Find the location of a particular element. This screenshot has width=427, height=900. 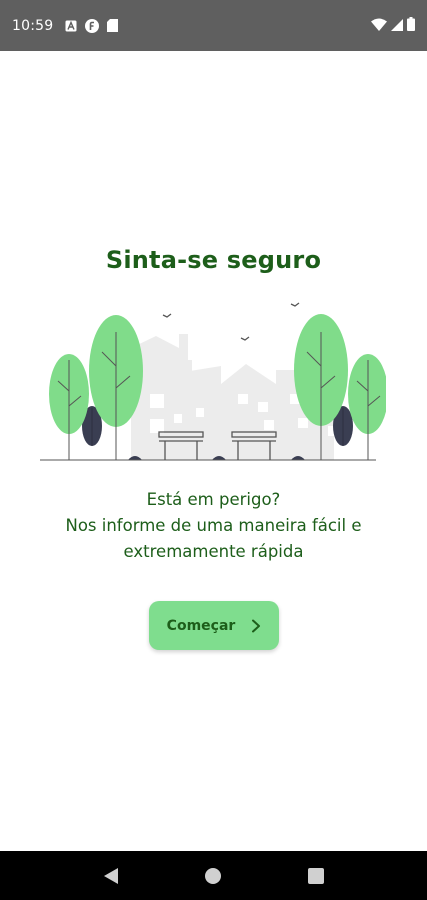

wifi-icon is located at coordinates (379, 25).